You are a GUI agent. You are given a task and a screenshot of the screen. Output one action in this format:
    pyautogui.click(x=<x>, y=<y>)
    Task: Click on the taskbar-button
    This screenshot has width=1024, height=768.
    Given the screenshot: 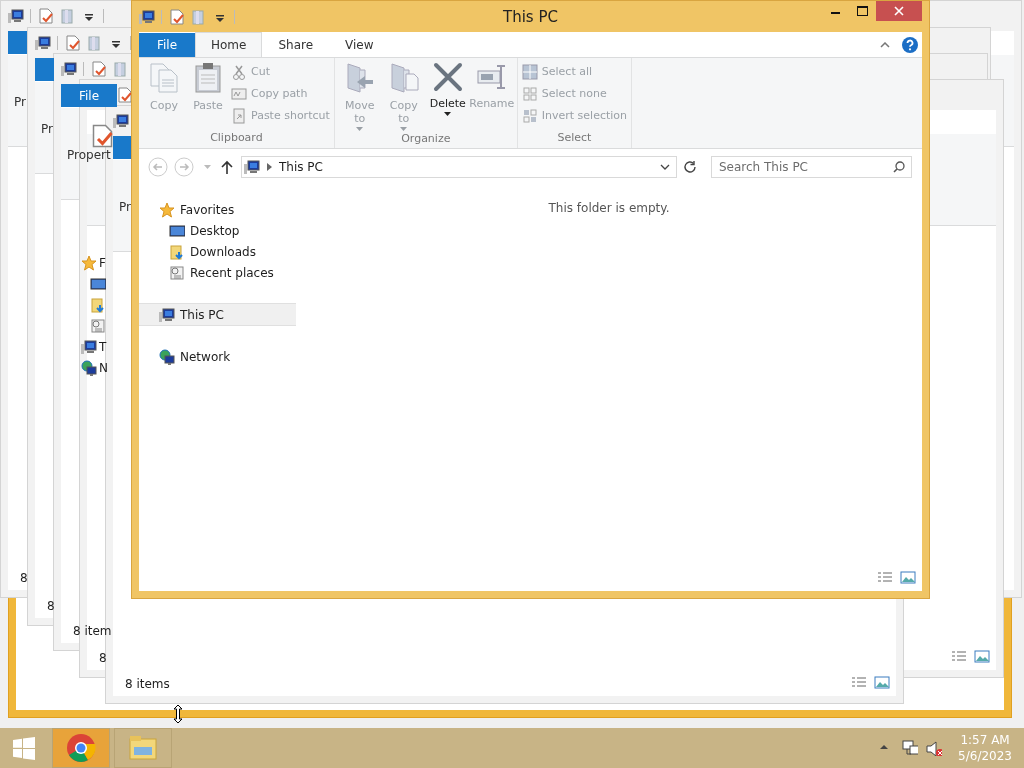 What is the action you would take?
    pyautogui.click(x=81, y=748)
    